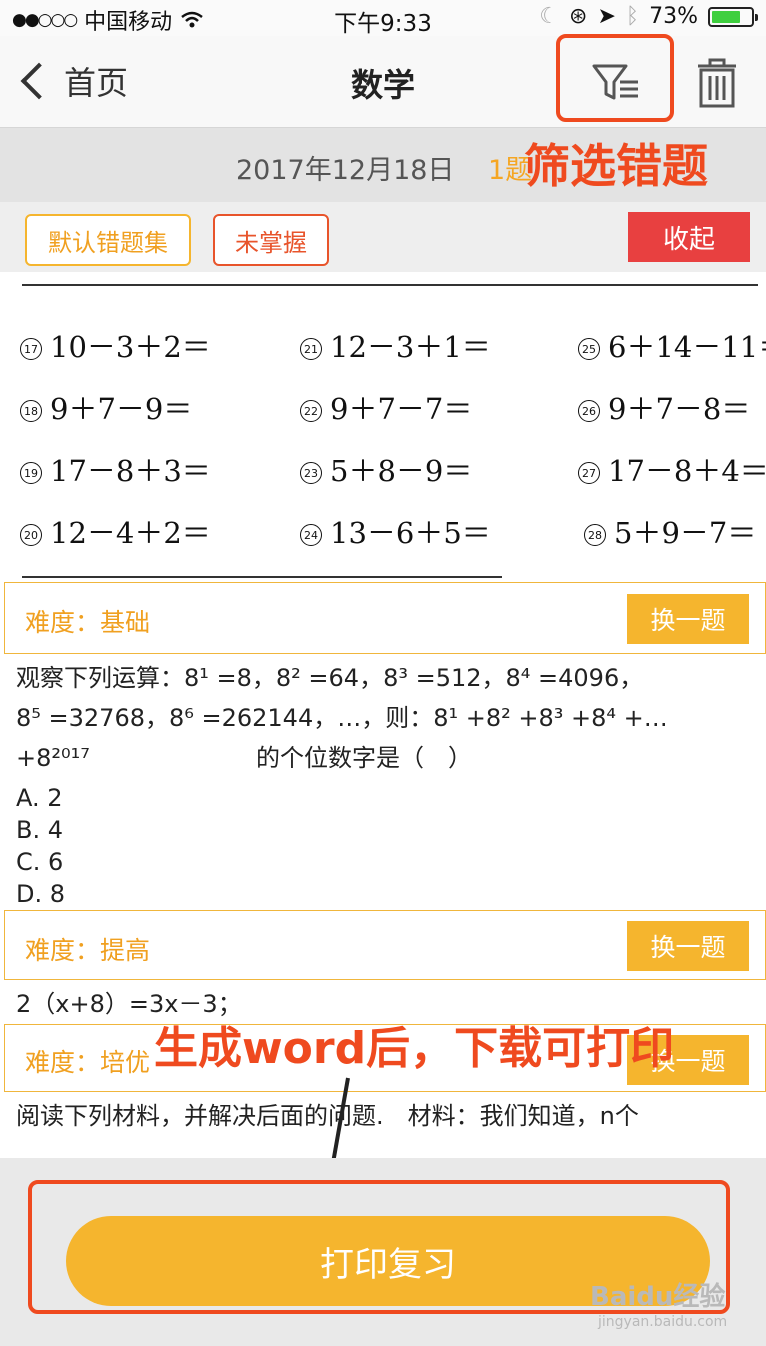 This screenshot has height=1346, width=766. I want to click on watermark-logo: Baidu经验, so click(658, 1297).